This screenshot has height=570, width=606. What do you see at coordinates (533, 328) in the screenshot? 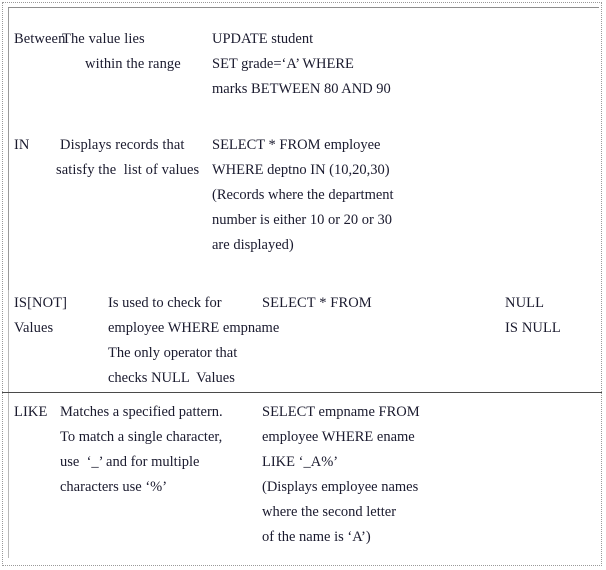
I see `example-extra-line: IS NULL` at bounding box center [533, 328].